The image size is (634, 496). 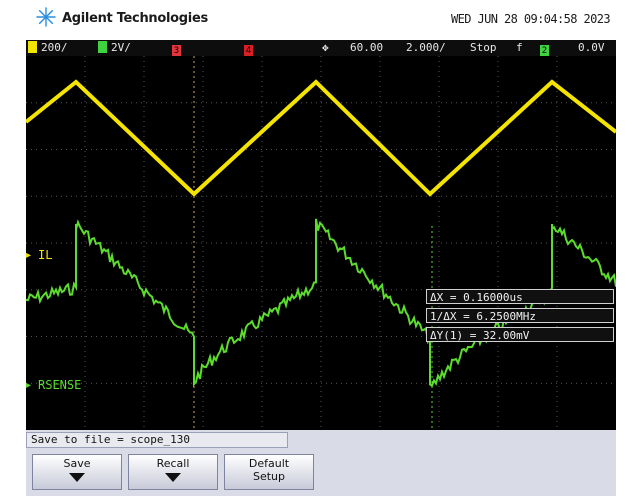 I want to click on save-softkey-label: Save, so click(x=77, y=463).